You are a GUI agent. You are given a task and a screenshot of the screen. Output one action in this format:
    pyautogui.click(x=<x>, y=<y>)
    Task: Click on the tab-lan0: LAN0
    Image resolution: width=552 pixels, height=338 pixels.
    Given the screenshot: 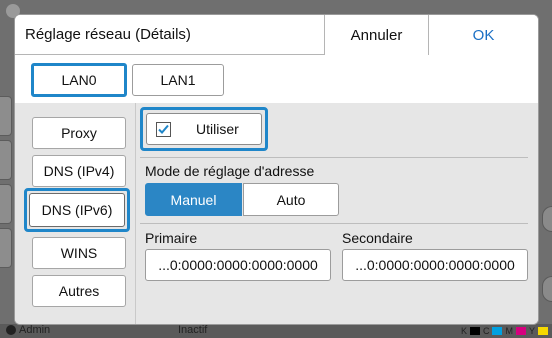 What is the action you would take?
    pyautogui.click(x=79, y=80)
    